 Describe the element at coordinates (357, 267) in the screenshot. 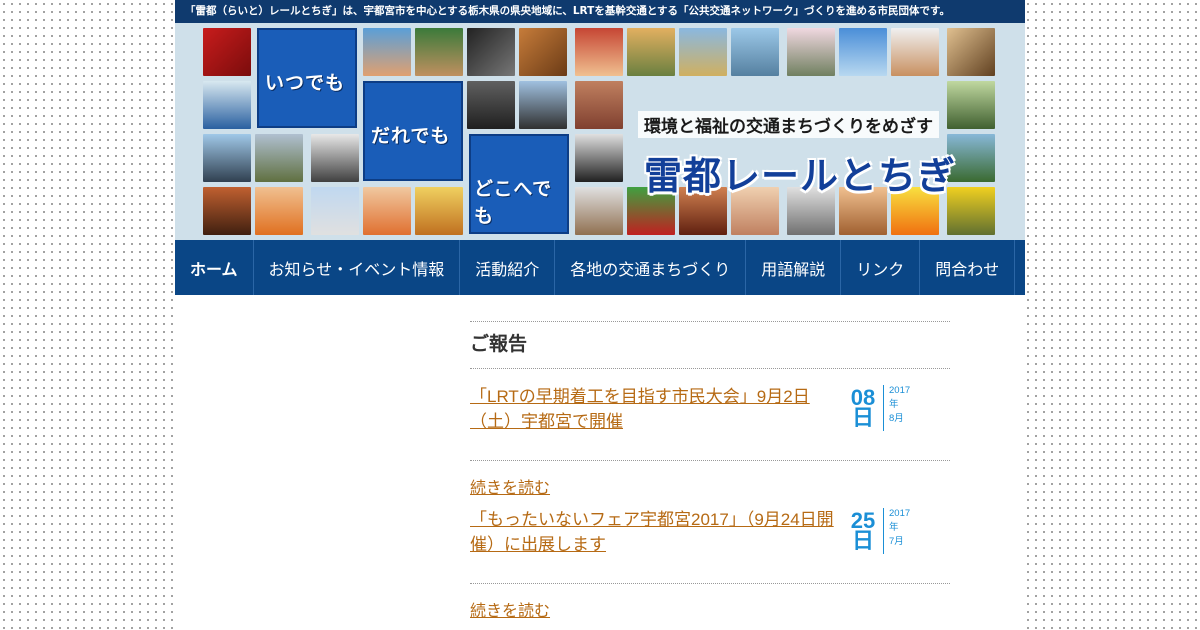

I see `nav-item-news-events: お知らせ・イベント情報` at that location.